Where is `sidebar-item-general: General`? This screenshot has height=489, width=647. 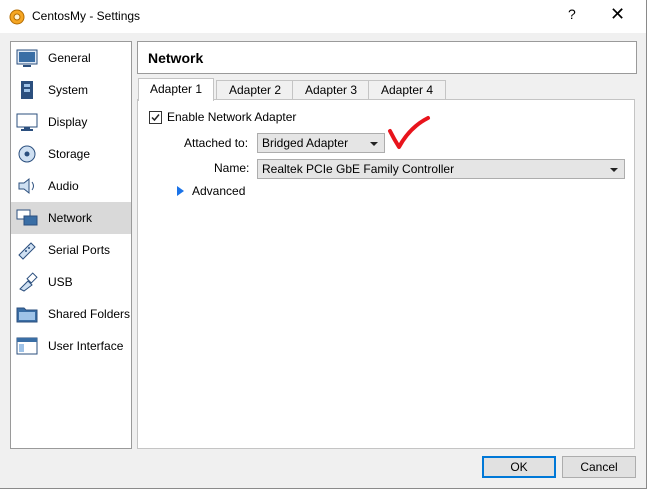
sidebar-item-general: General is located at coordinates (71, 58).